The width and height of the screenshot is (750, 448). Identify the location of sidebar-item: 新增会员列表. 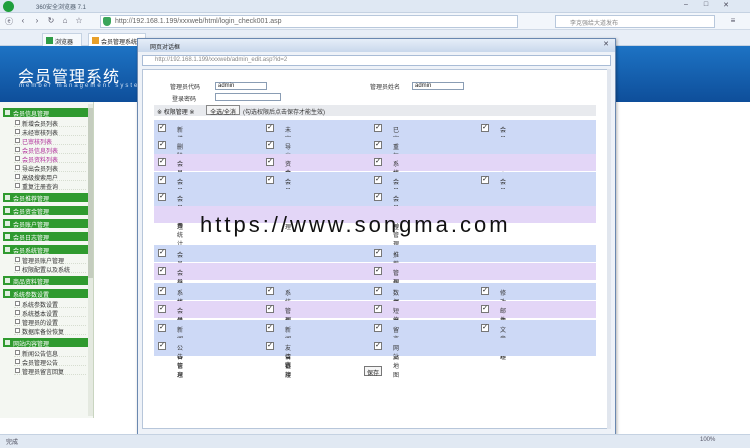
(50, 123).